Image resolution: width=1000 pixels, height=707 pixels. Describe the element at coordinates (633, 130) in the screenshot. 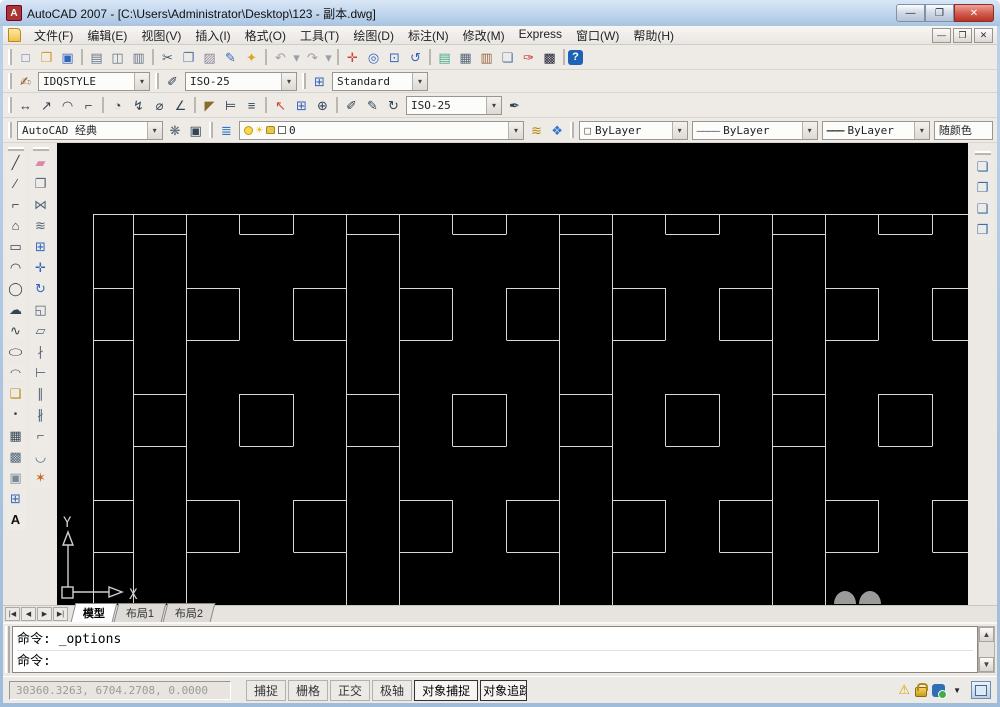

I see `color-combo: □ ByLayer ▾` at that location.